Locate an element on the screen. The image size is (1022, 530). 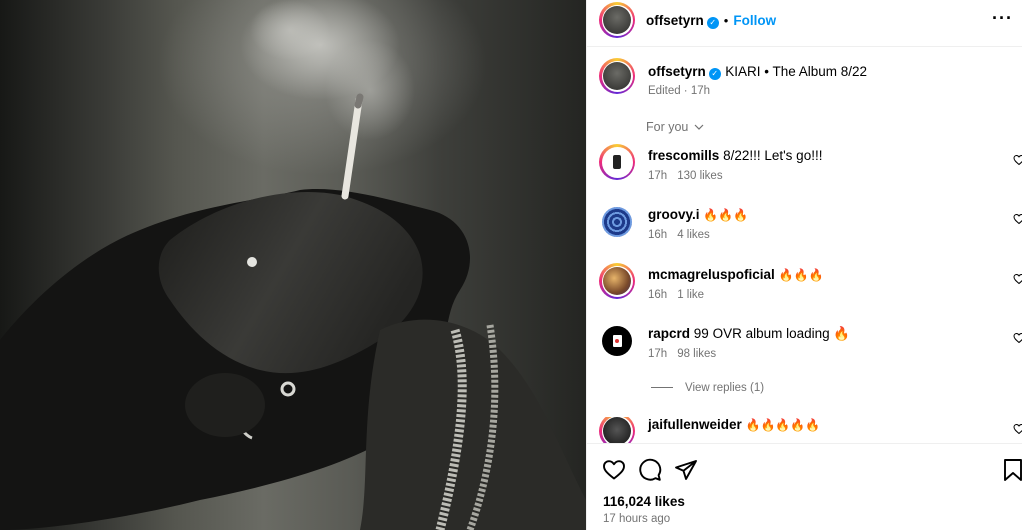
like-heart-icon is located at coordinates (614, 470).